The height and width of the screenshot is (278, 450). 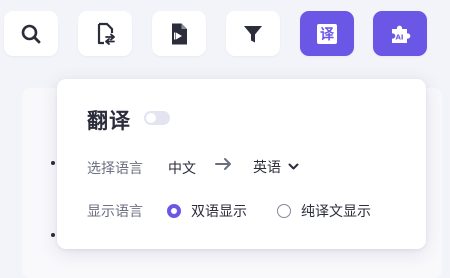 I want to click on radio-bilingual: 双语显示, so click(x=207, y=211).